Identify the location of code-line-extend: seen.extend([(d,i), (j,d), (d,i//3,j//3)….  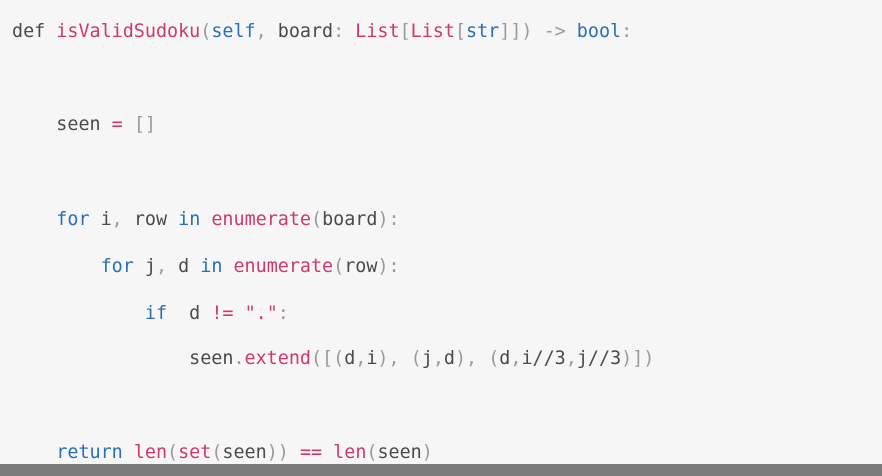
(333, 359).